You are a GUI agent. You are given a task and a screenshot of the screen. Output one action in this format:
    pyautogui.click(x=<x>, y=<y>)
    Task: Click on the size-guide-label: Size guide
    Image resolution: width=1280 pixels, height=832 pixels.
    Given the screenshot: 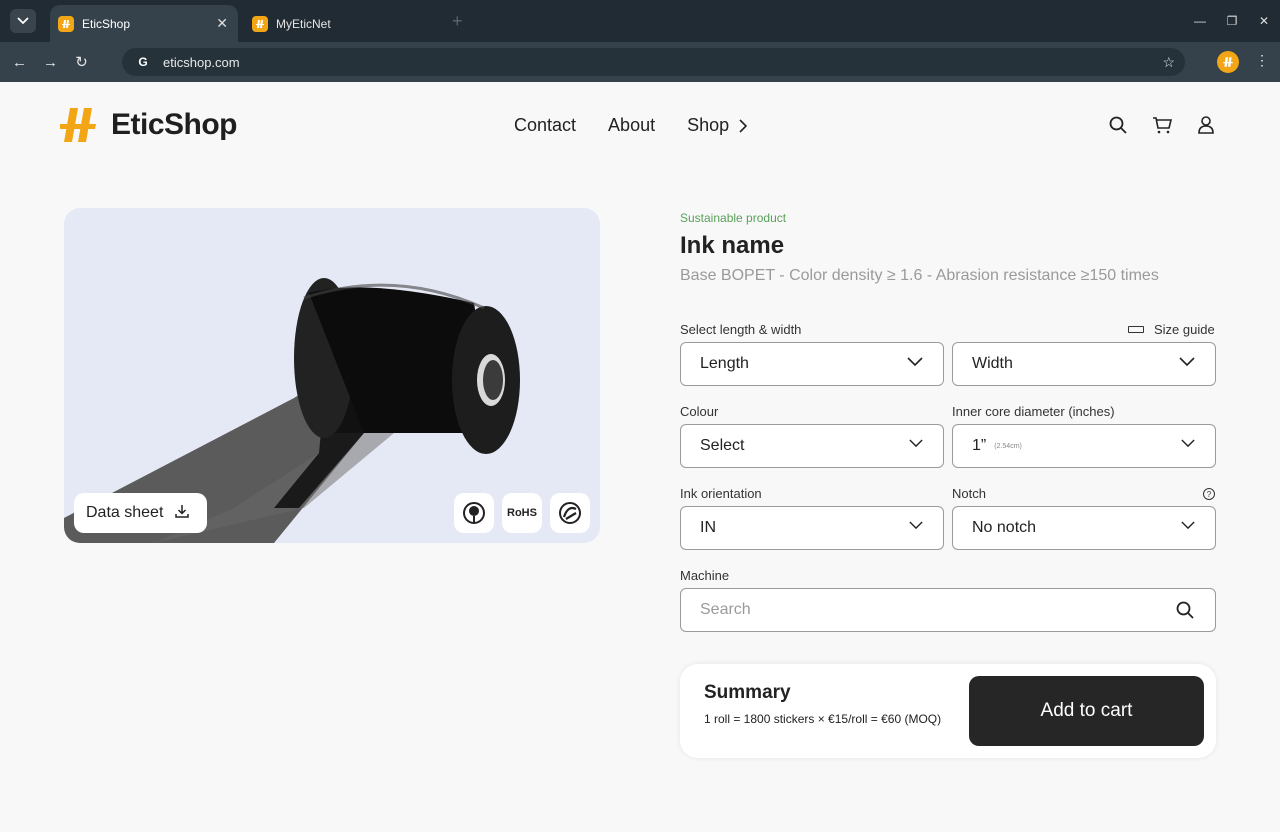 What is the action you would take?
    pyautogui.click(x=1184, y=329)
    